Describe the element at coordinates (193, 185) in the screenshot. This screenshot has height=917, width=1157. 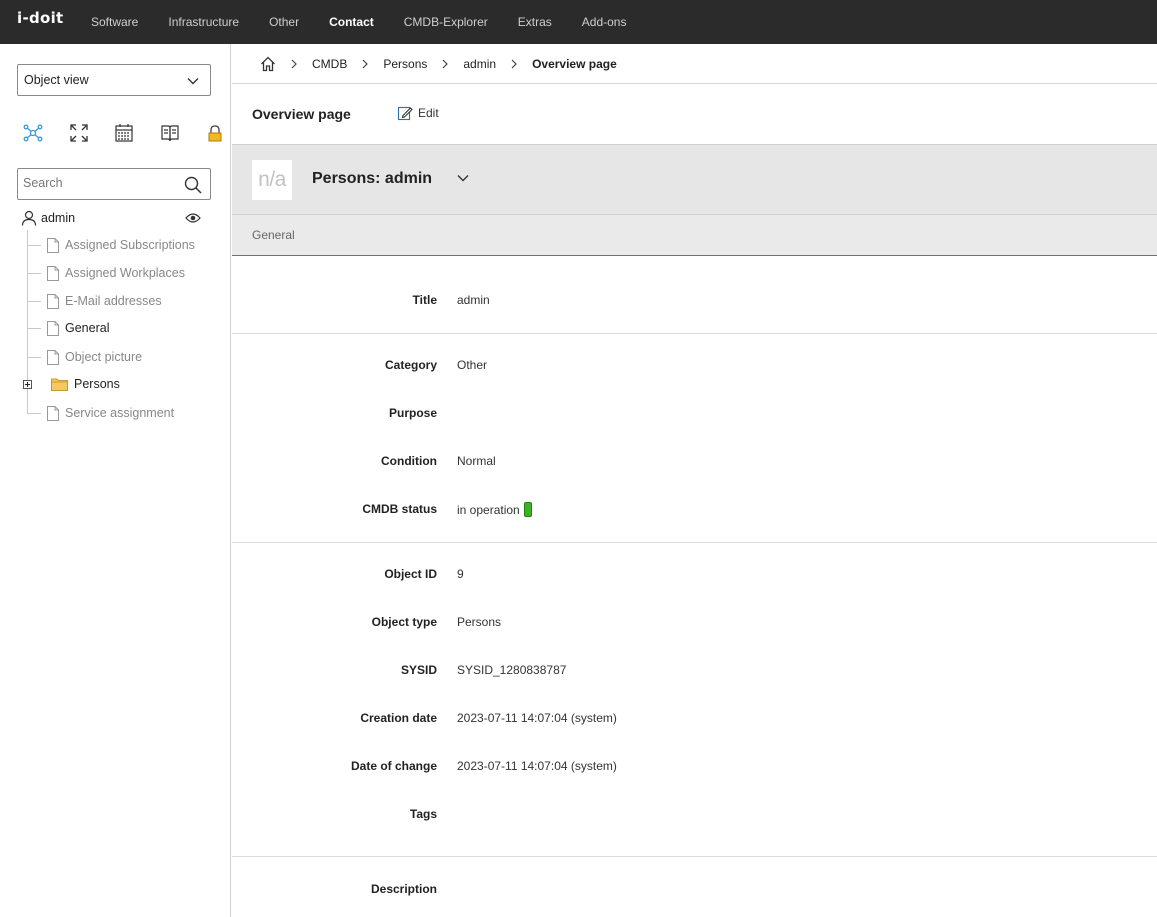
I see `search-icon` at that location.